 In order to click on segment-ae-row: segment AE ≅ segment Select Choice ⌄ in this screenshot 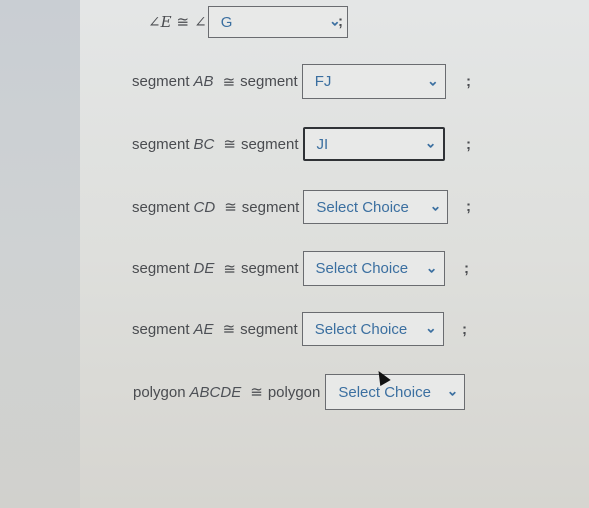, I will do `click(288, 329)`.